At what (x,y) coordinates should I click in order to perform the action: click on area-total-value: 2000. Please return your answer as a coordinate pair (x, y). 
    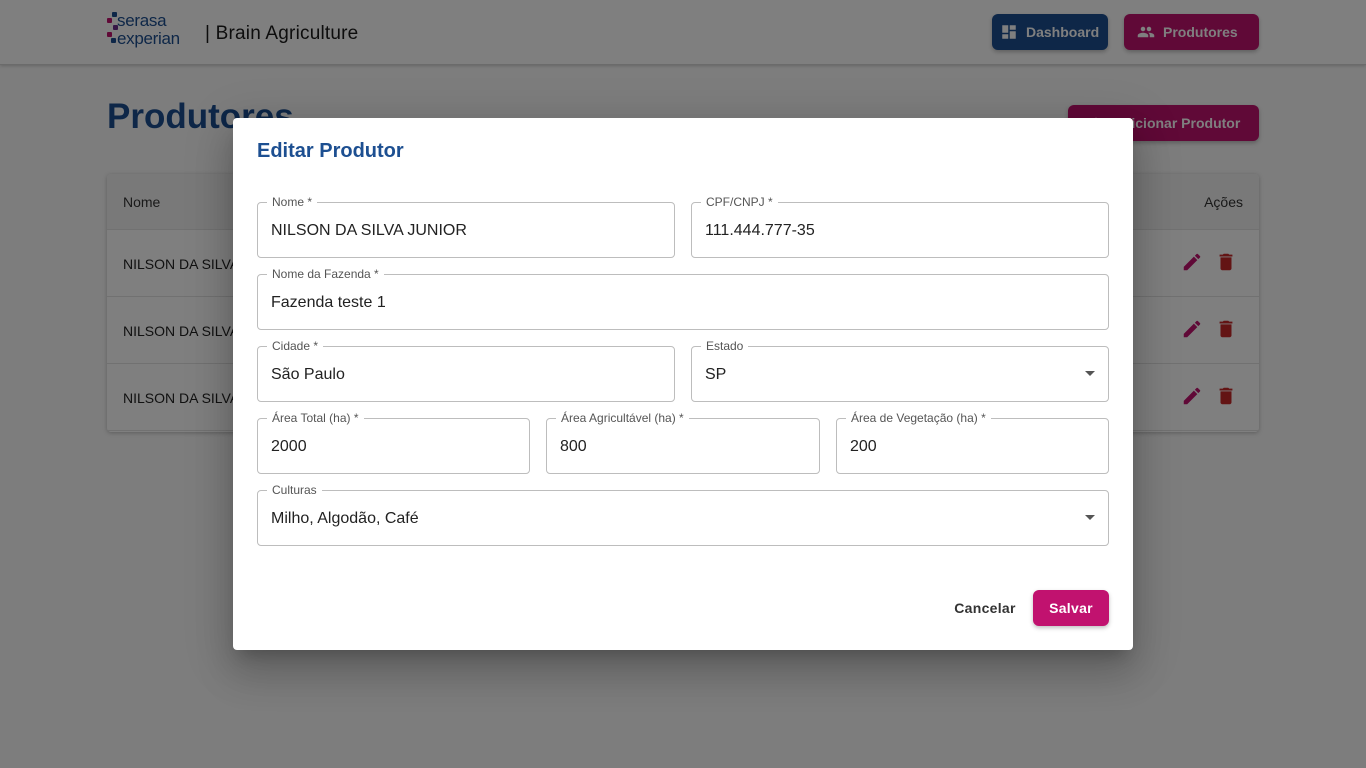
    Looking at the image, I should click on (289, 446).